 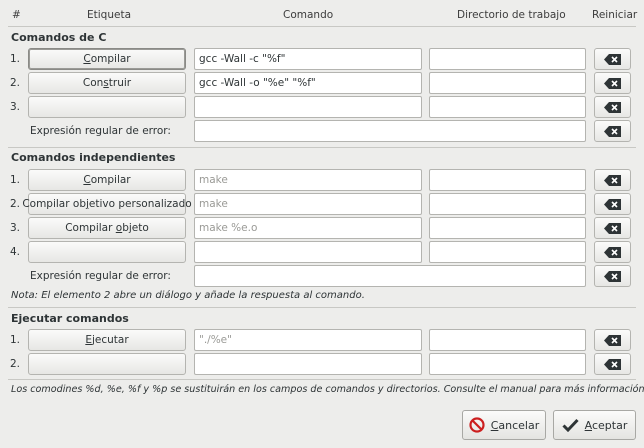 I want to click on cancel-button: Cancelar, so click(x=504, y=425).